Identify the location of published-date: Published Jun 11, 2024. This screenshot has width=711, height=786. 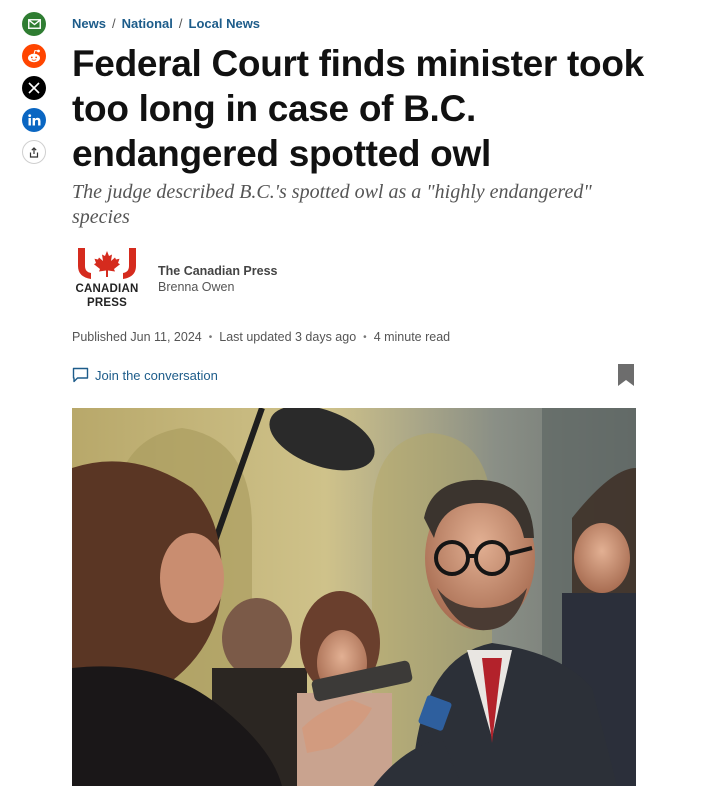
(137, 337).